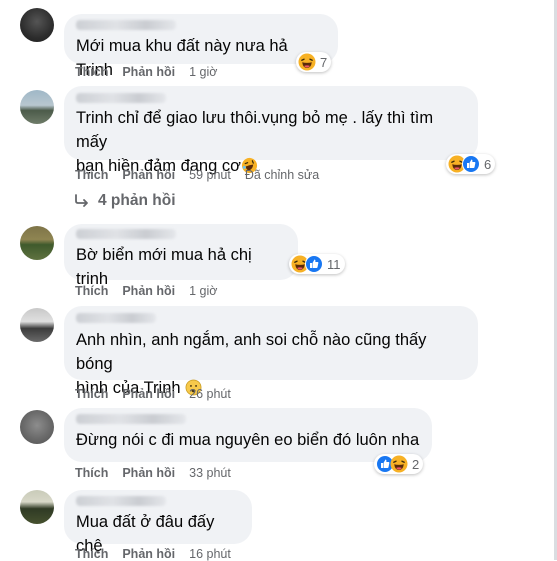 Image resolution: width=557 pixels, height=561 pixels. Describe the element at coordinates (488, 164) in the screenshot. I see `reaction-count: 6` at that location.